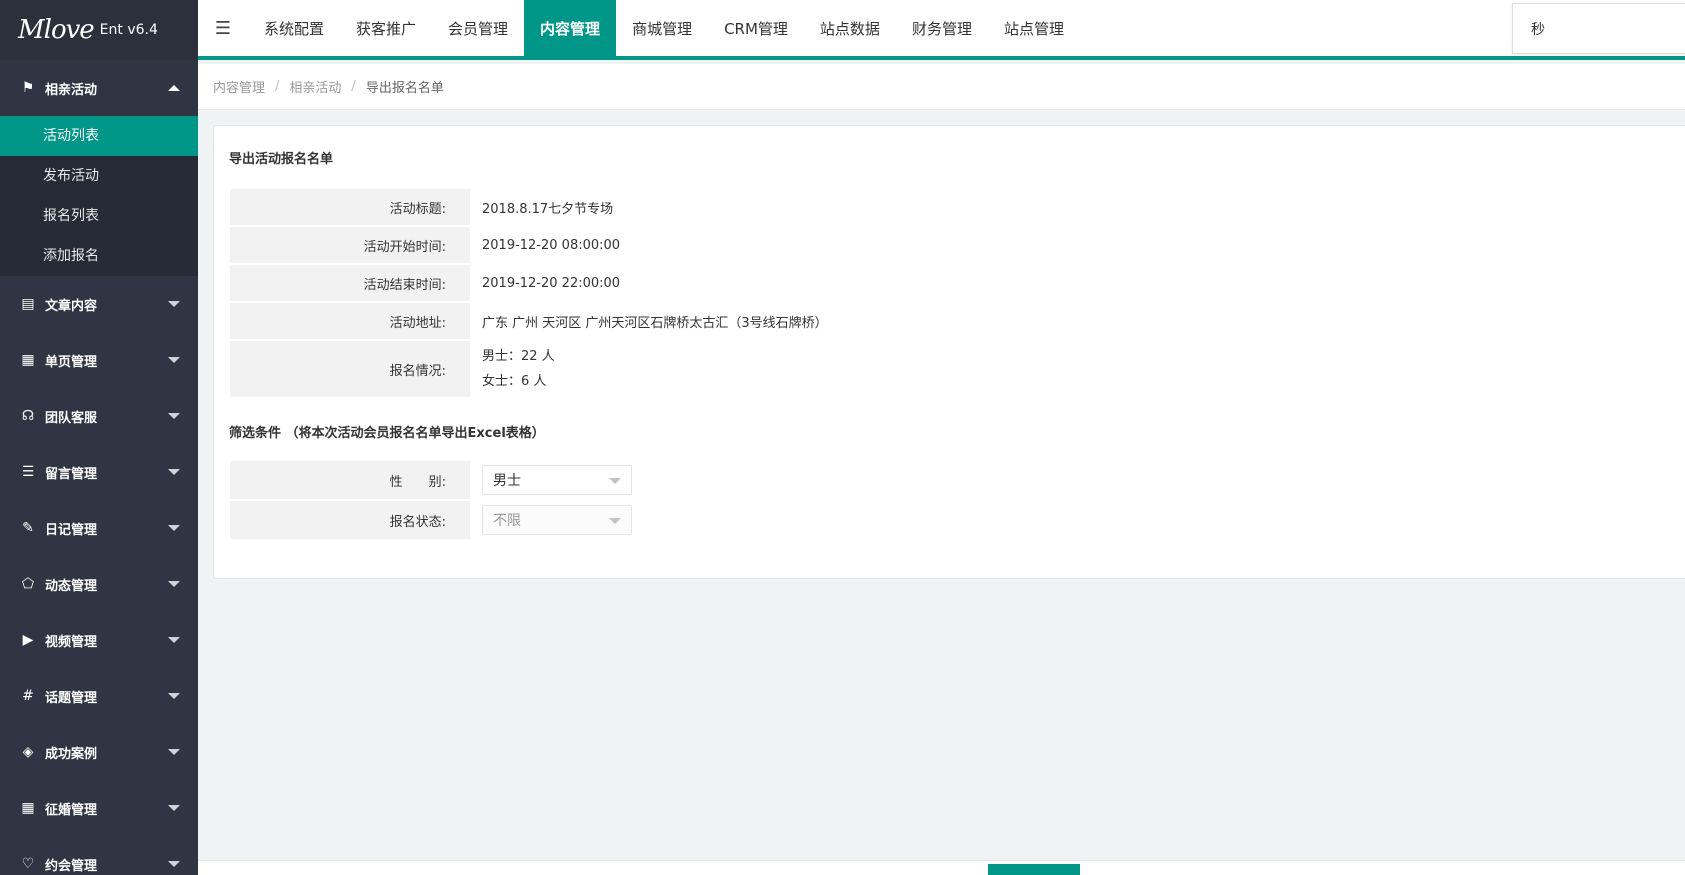  Describe the element at coordinates (99, 752) in the screenshot. I see `sidebar-group-cases: ◈ 成功案例` at that location.